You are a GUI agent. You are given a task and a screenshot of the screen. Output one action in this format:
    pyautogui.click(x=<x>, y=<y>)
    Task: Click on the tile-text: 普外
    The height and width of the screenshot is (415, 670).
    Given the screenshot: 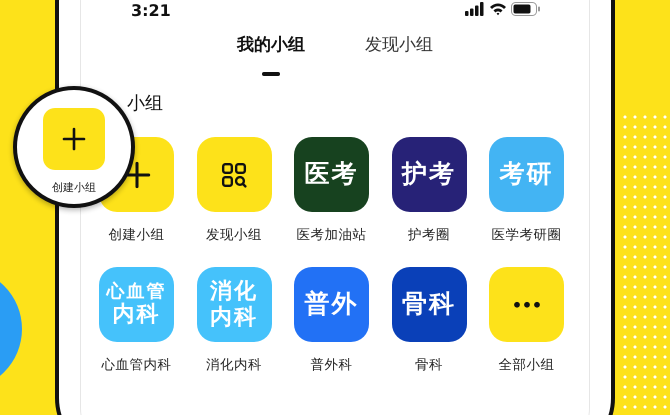 What is the action you would take?
    pyautogui.click(x=331, y=305)
    